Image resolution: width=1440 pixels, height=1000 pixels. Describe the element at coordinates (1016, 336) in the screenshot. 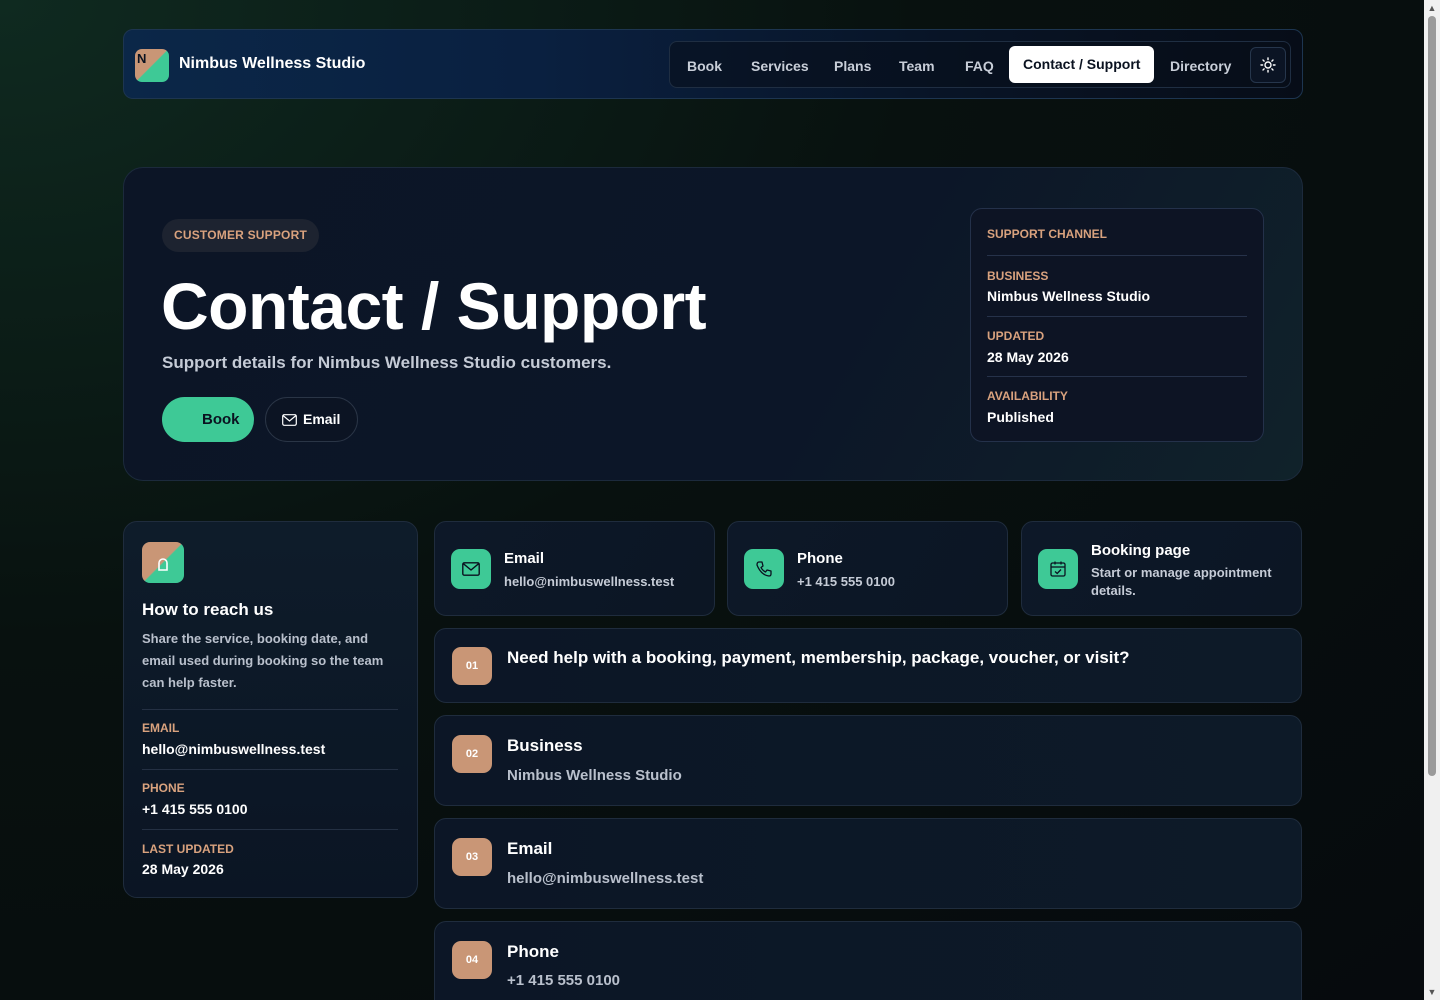

I see `channel-updated-label: UPDATED` at that location.